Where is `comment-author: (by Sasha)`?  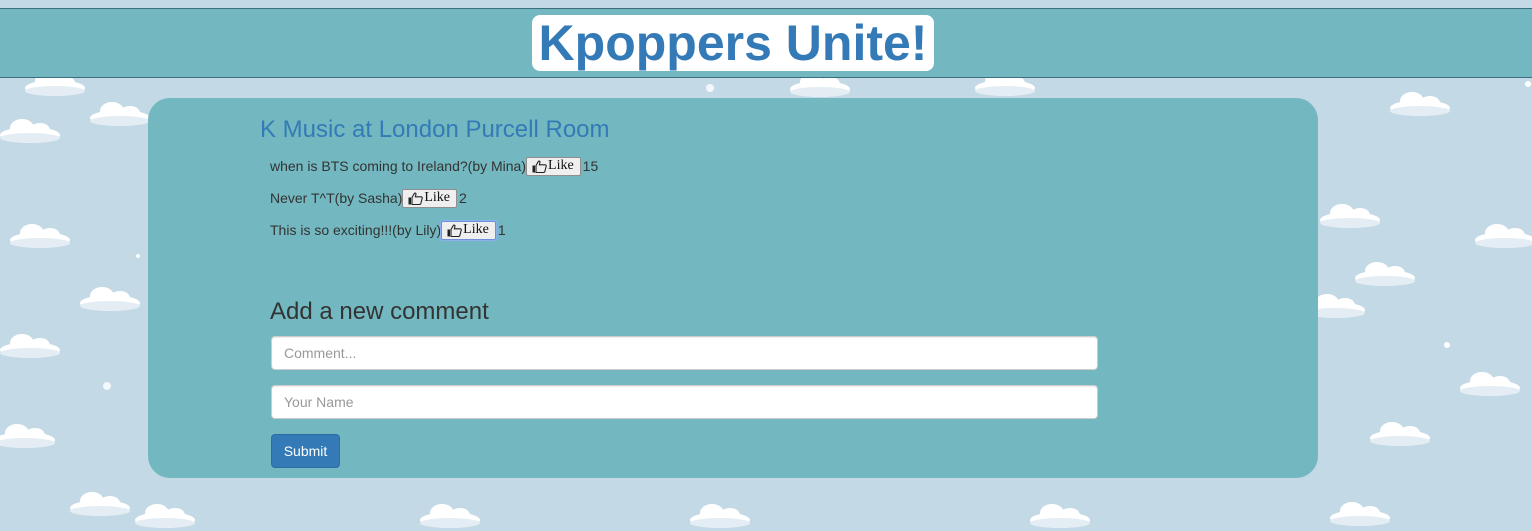
comment-author: (by Sasha) is located at coordinates (368, 198).